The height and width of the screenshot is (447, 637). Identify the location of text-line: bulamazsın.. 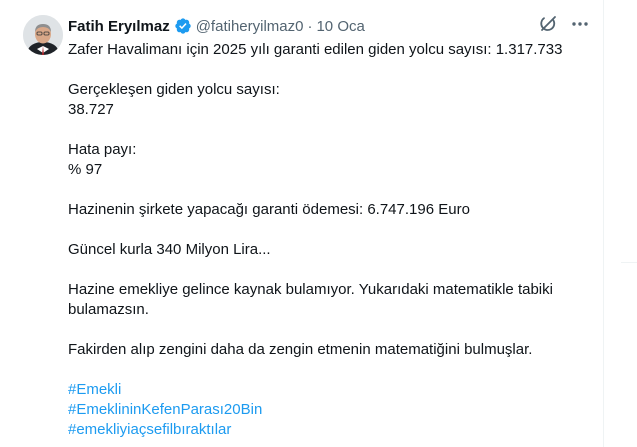
(108, 309).